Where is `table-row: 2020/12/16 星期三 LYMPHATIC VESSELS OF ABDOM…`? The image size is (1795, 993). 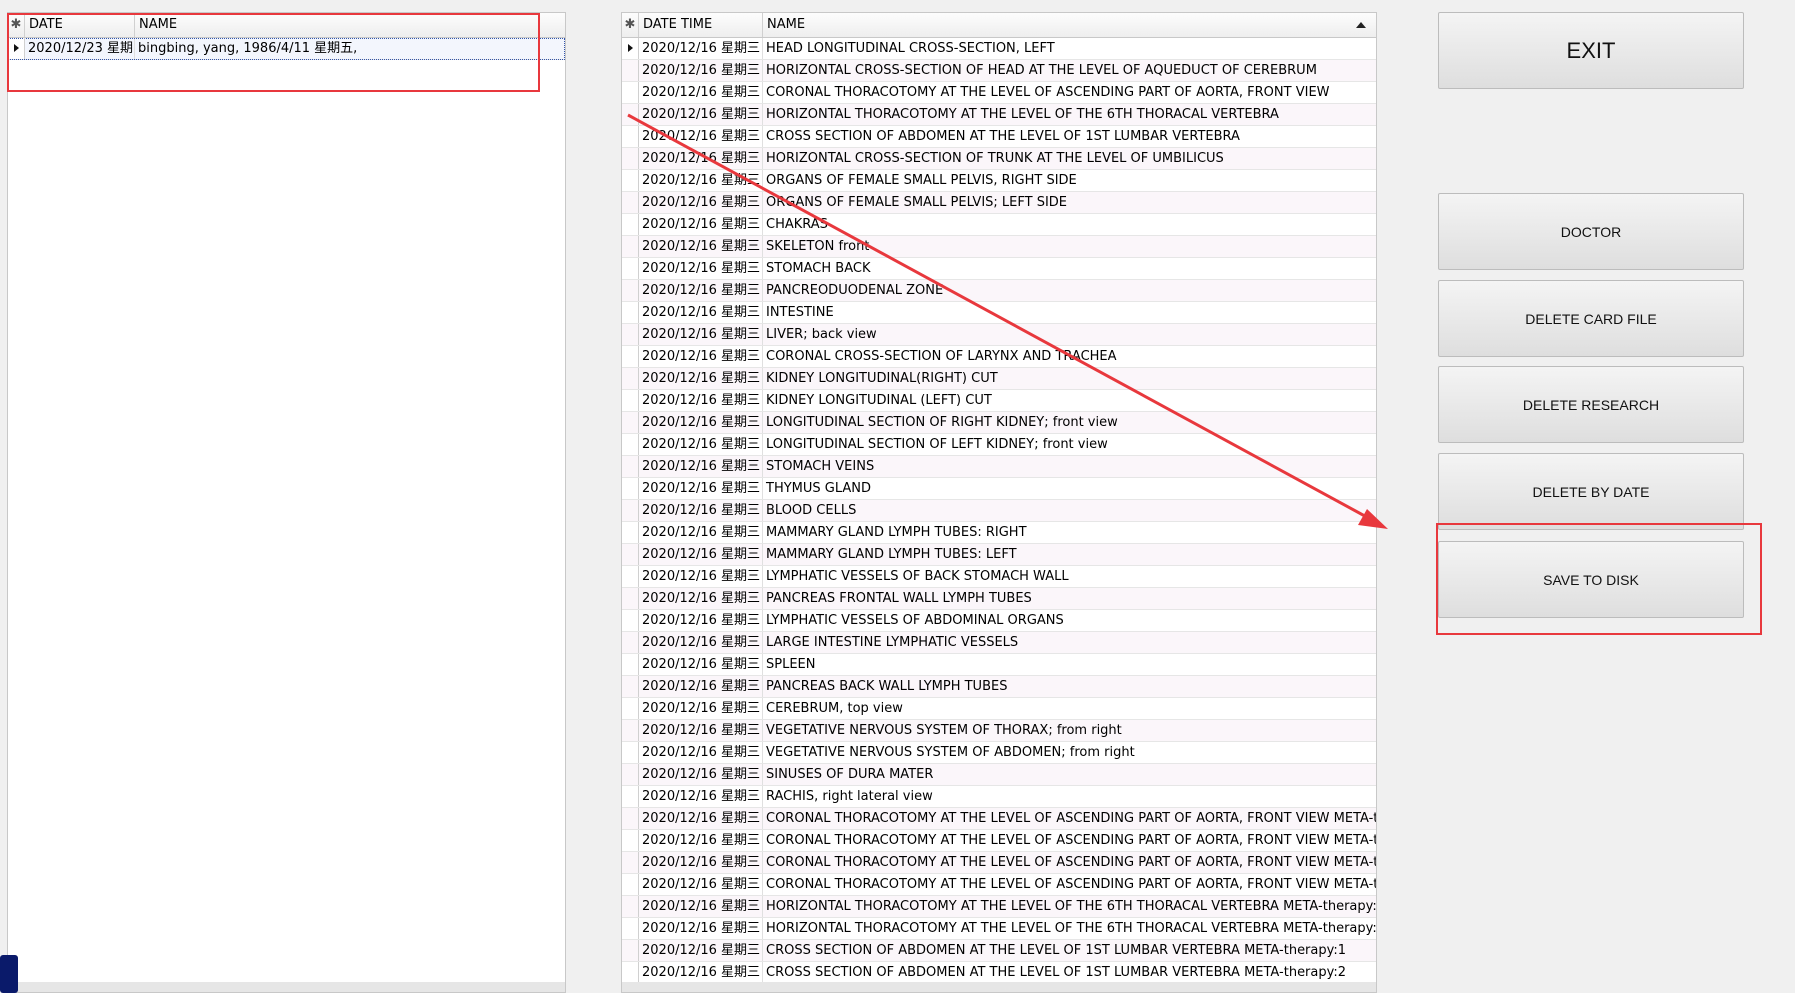
table-row: 2020/12/16 星期三 LYMPHATIC VESSELS OF ABDOM… is located at coordinates (999, 621).